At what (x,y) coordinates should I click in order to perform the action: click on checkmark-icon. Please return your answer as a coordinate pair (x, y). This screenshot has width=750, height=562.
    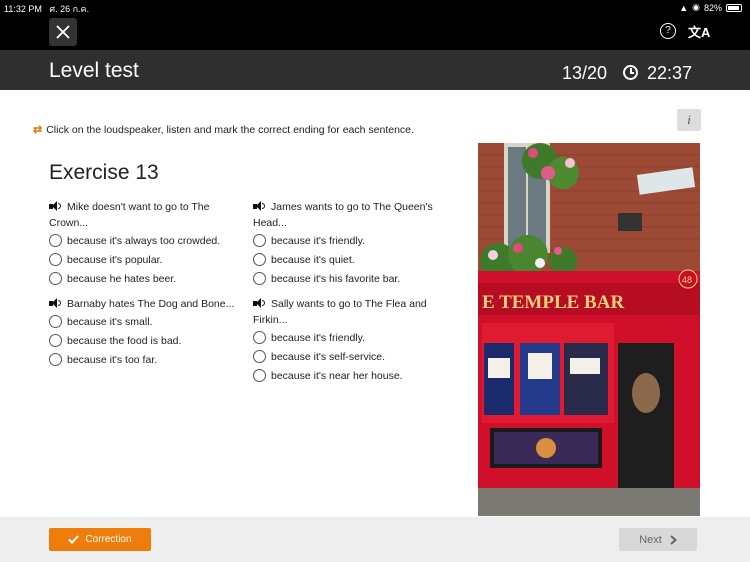
    Looking at the image, I should click on (74, 539).